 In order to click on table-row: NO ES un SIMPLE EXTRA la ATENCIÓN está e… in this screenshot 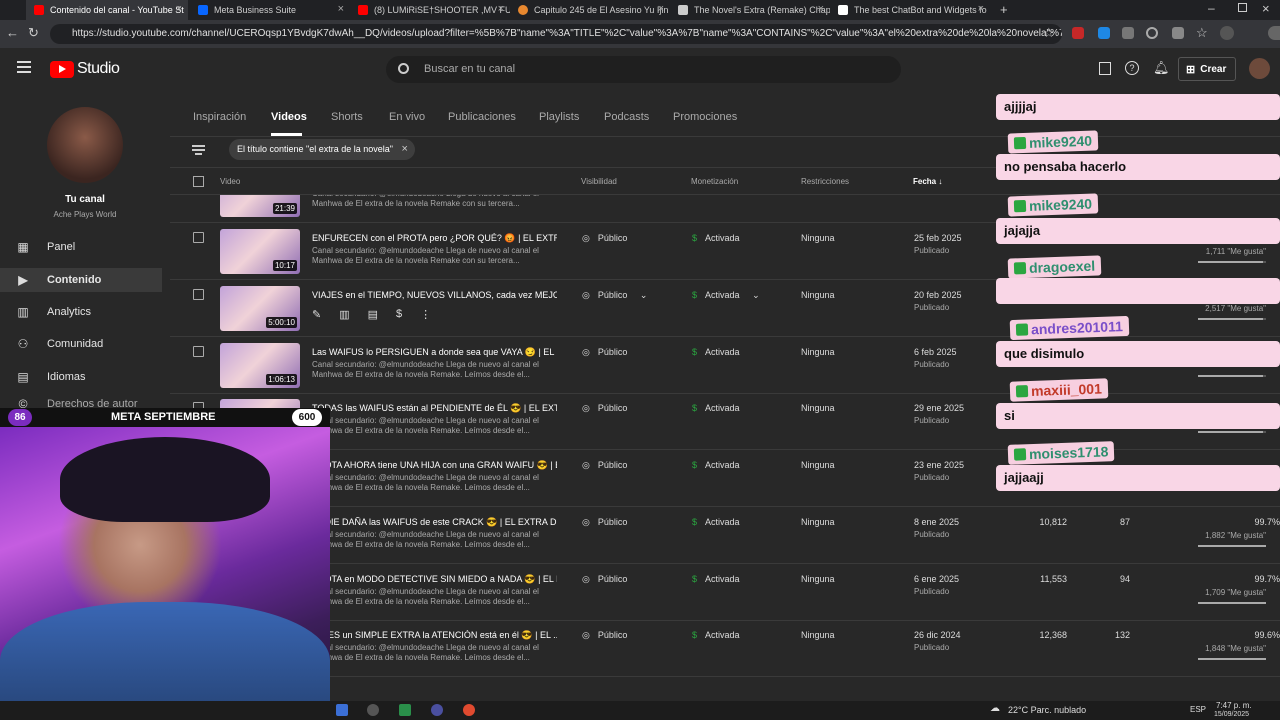, I will do `click(725, 648)`.